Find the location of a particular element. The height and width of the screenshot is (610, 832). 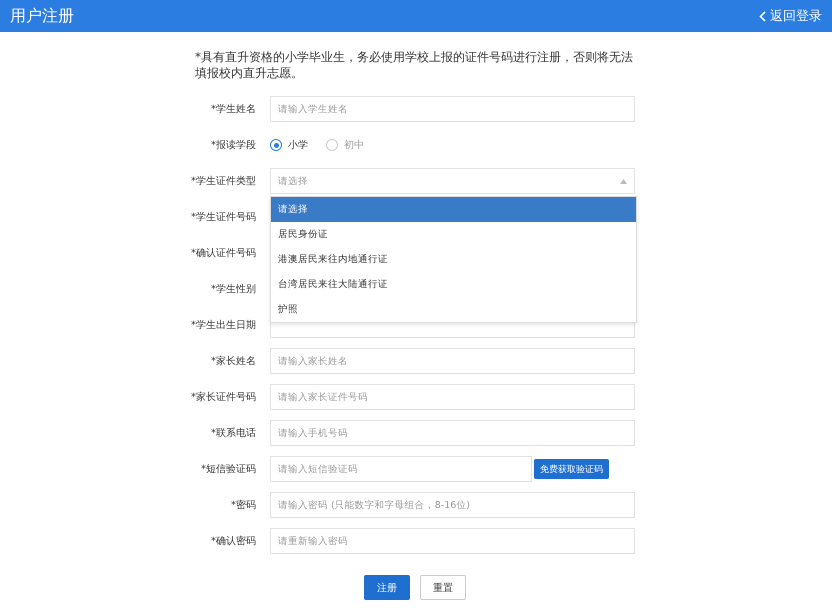

field-label: *学生证件类型 is located at coordinates (223, 181).